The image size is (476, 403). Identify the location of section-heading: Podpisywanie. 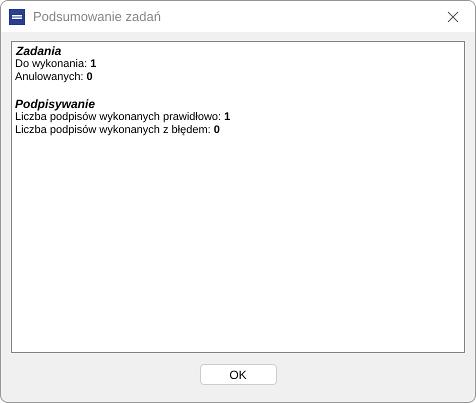
(55, 104).